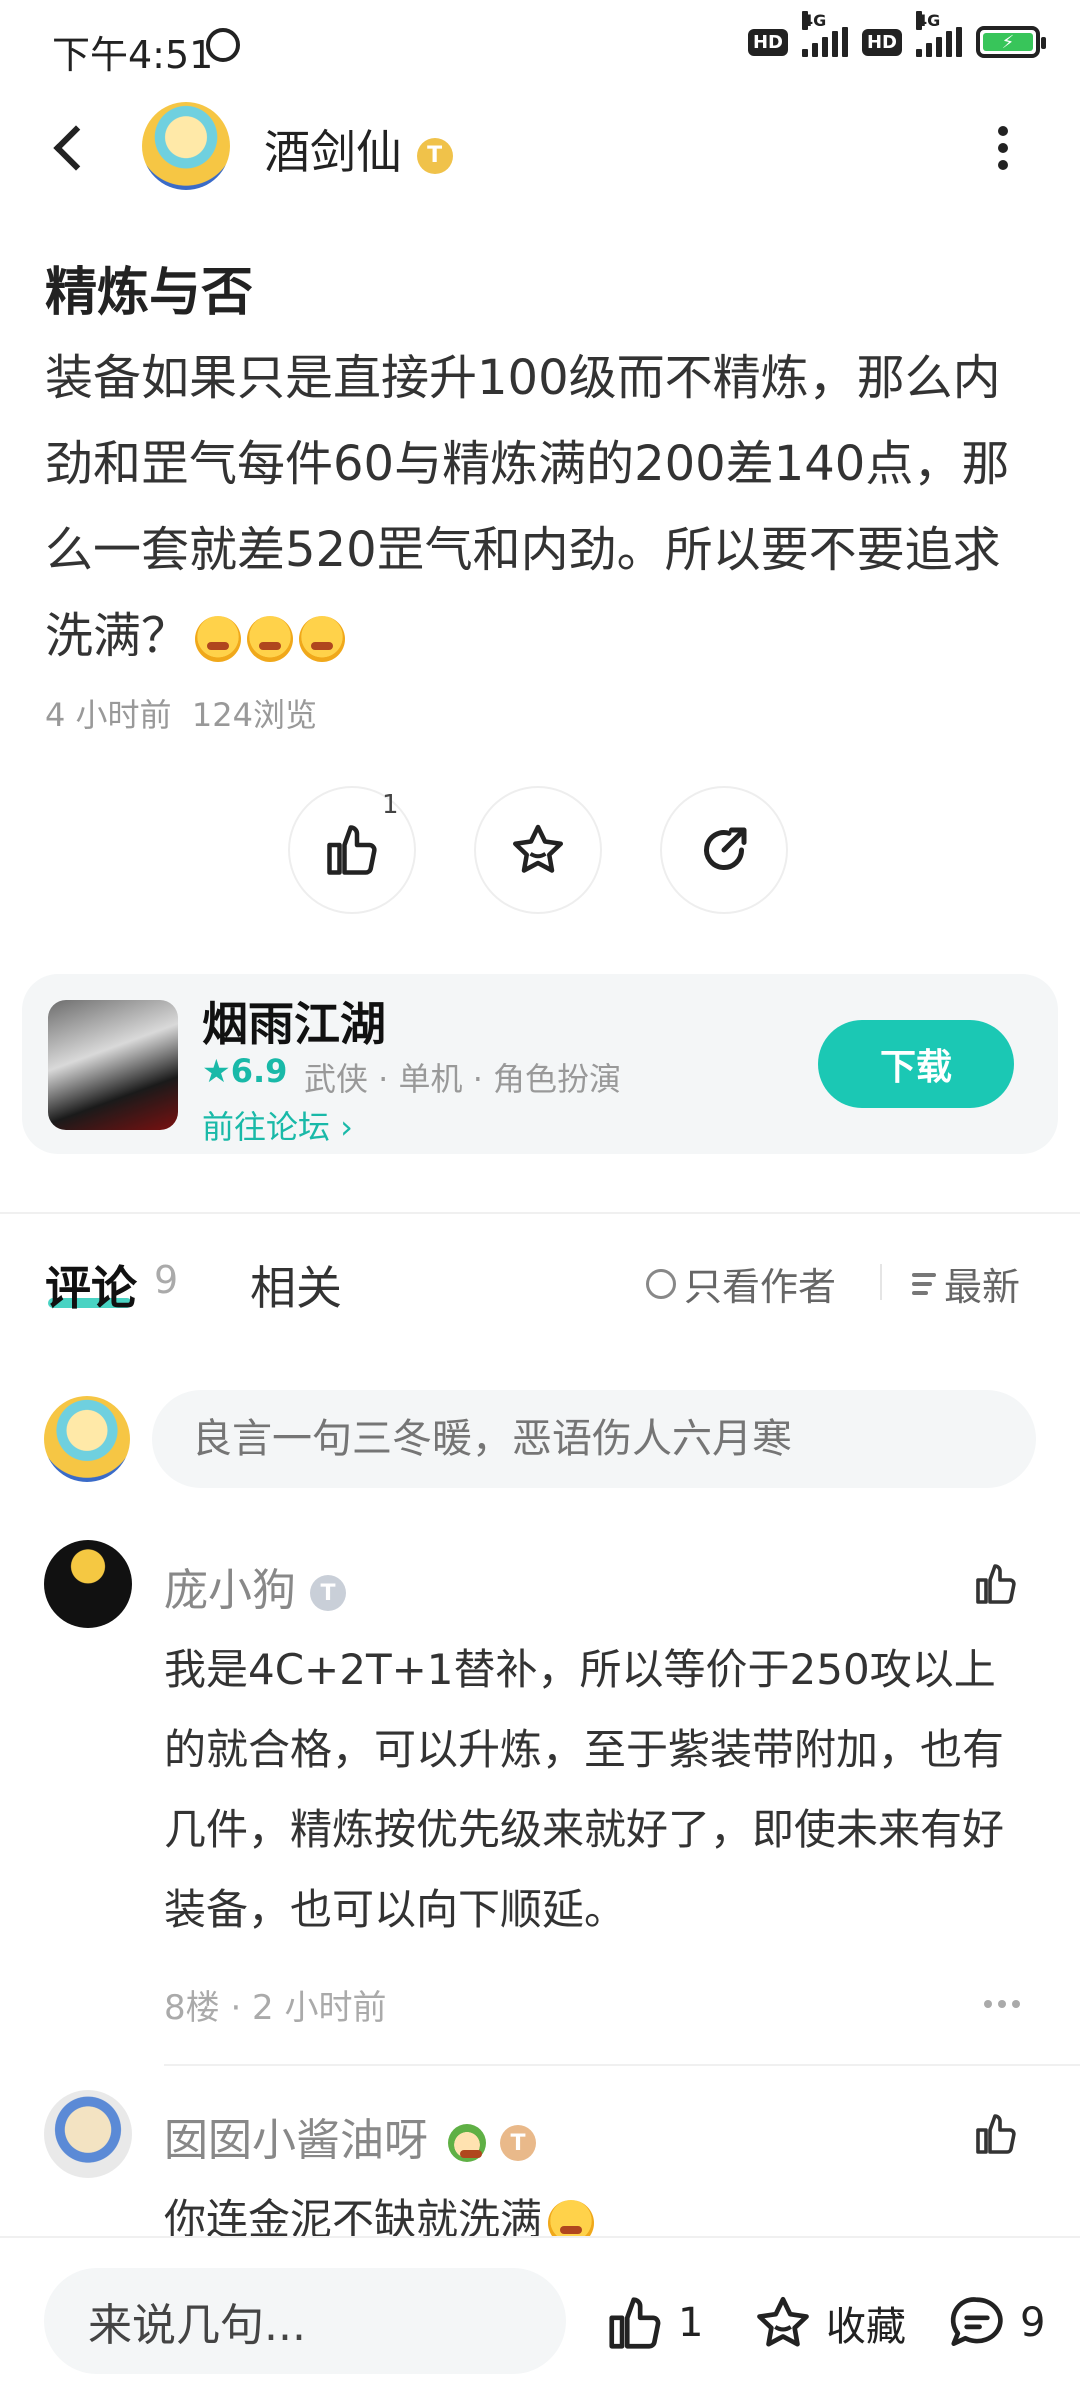  Describe the element at coordinates (661, 1283) in the screenshot. I see `radio-circle-icon` at that location.